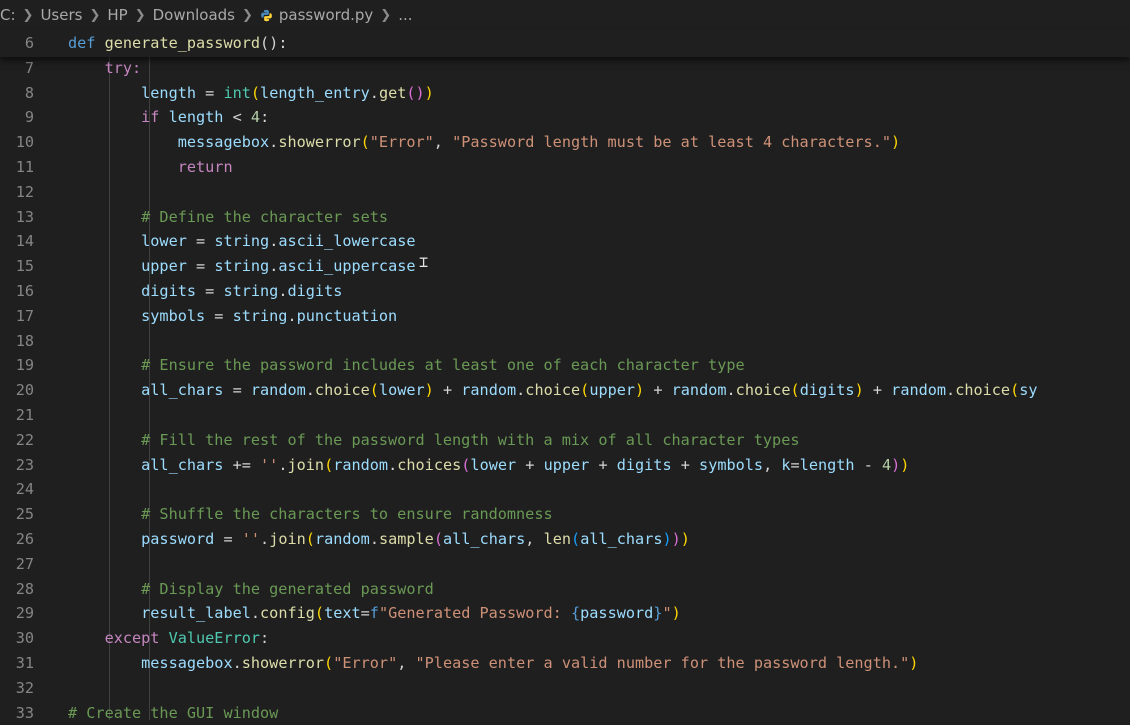 The height and width of the screenshot is (725, 1130). Describe the element at coordinates (24, 464) in the screenshot. I see `line-number: 23` at that location.